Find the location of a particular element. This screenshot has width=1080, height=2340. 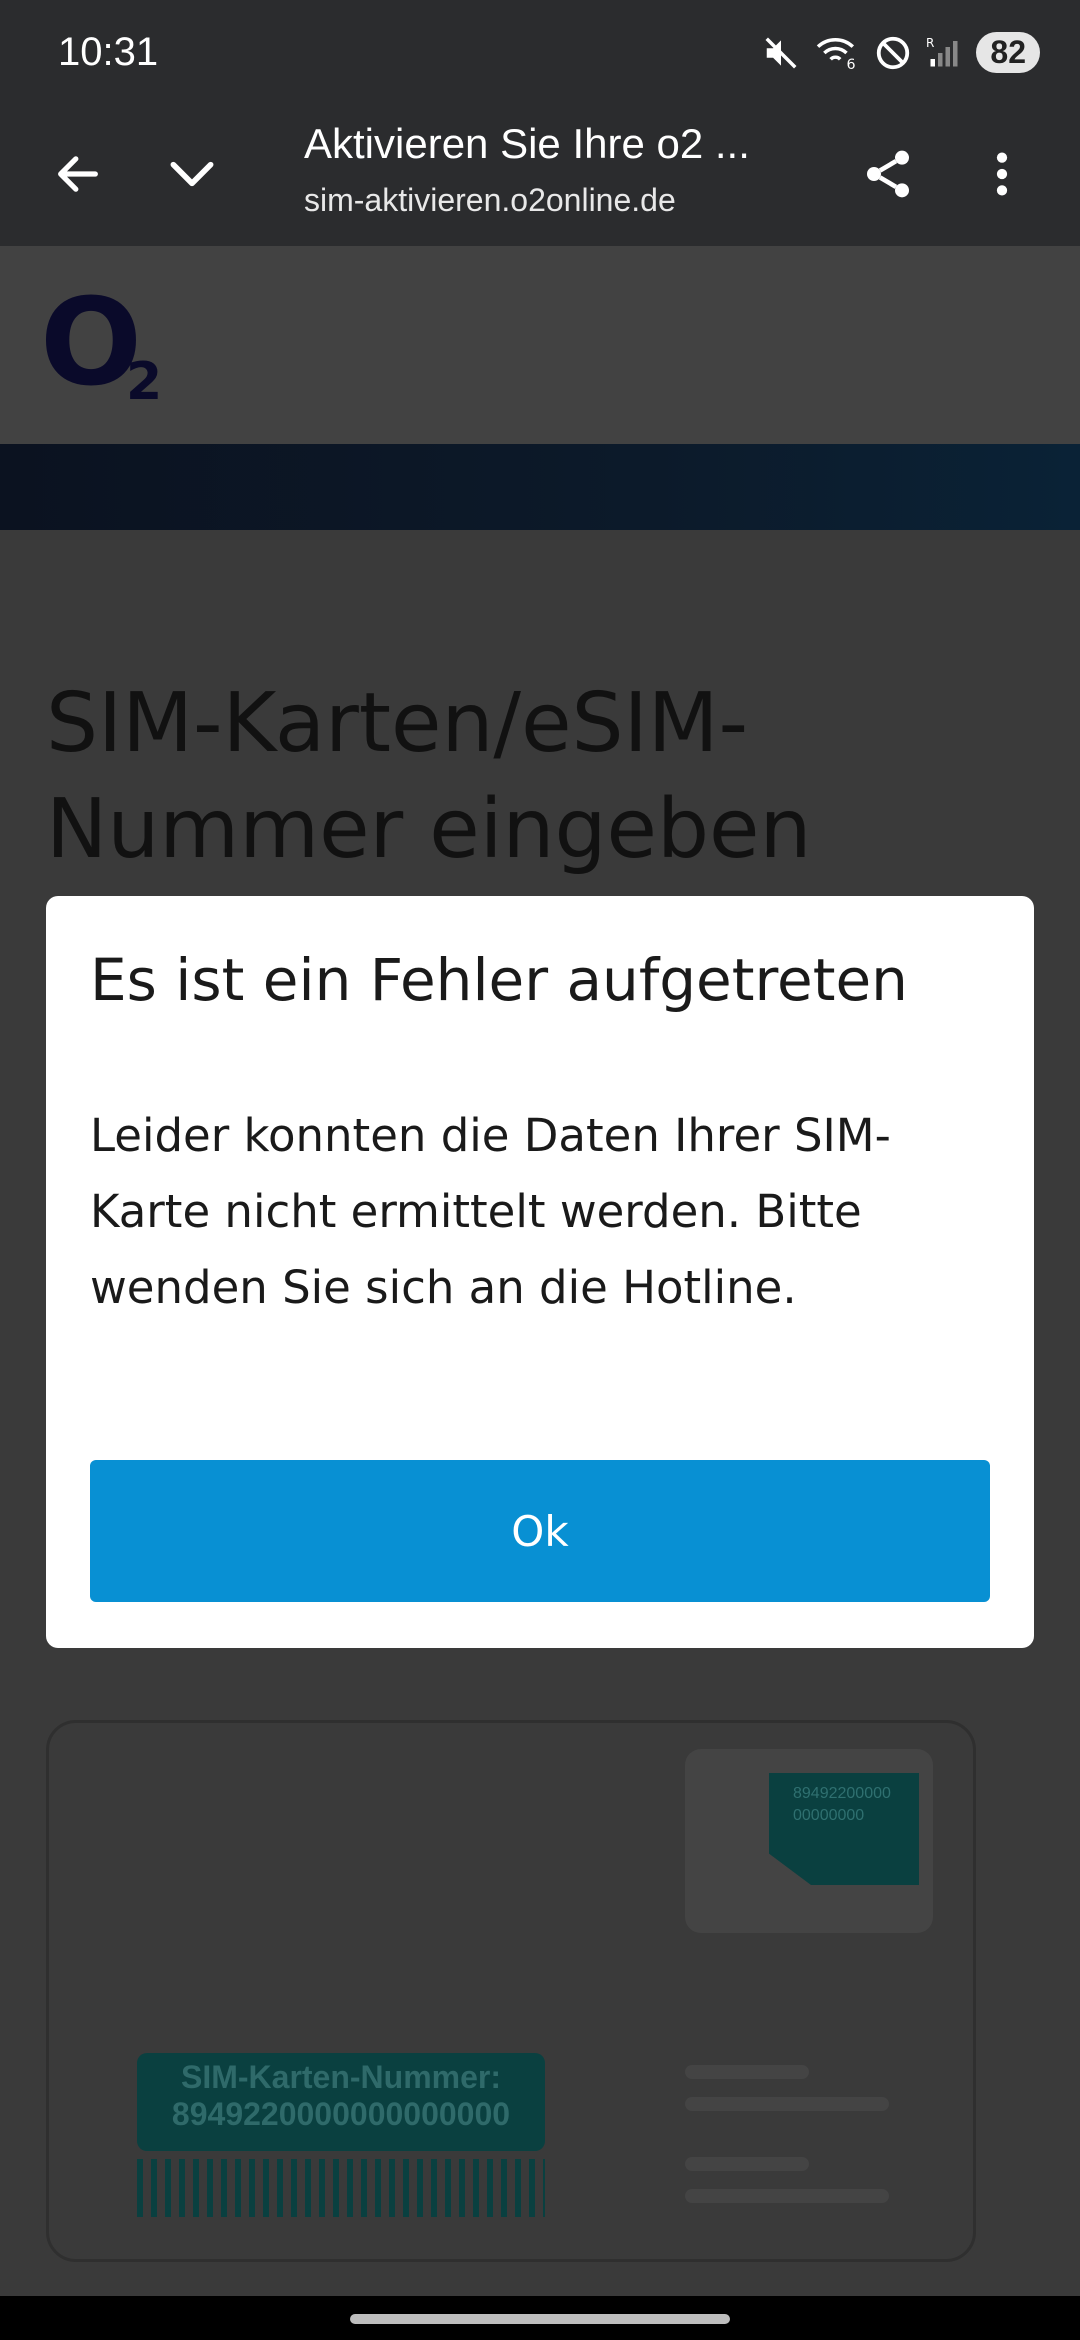

chevron-down-icon is located at coordinates (192, 176).